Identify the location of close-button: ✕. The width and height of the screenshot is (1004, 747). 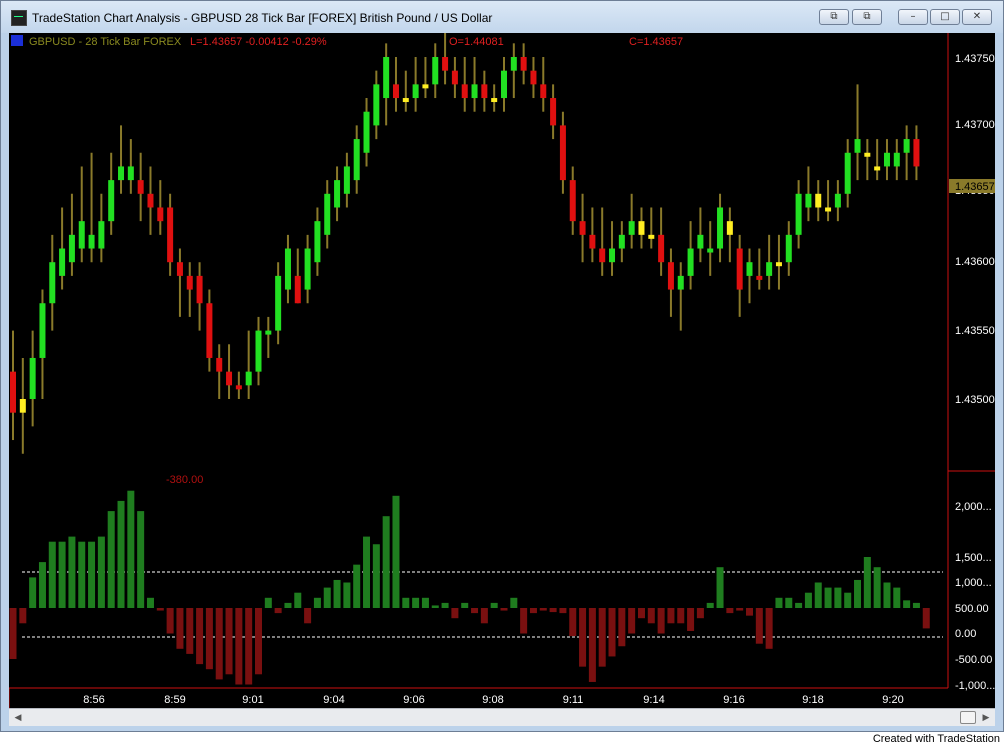
(977, 17).